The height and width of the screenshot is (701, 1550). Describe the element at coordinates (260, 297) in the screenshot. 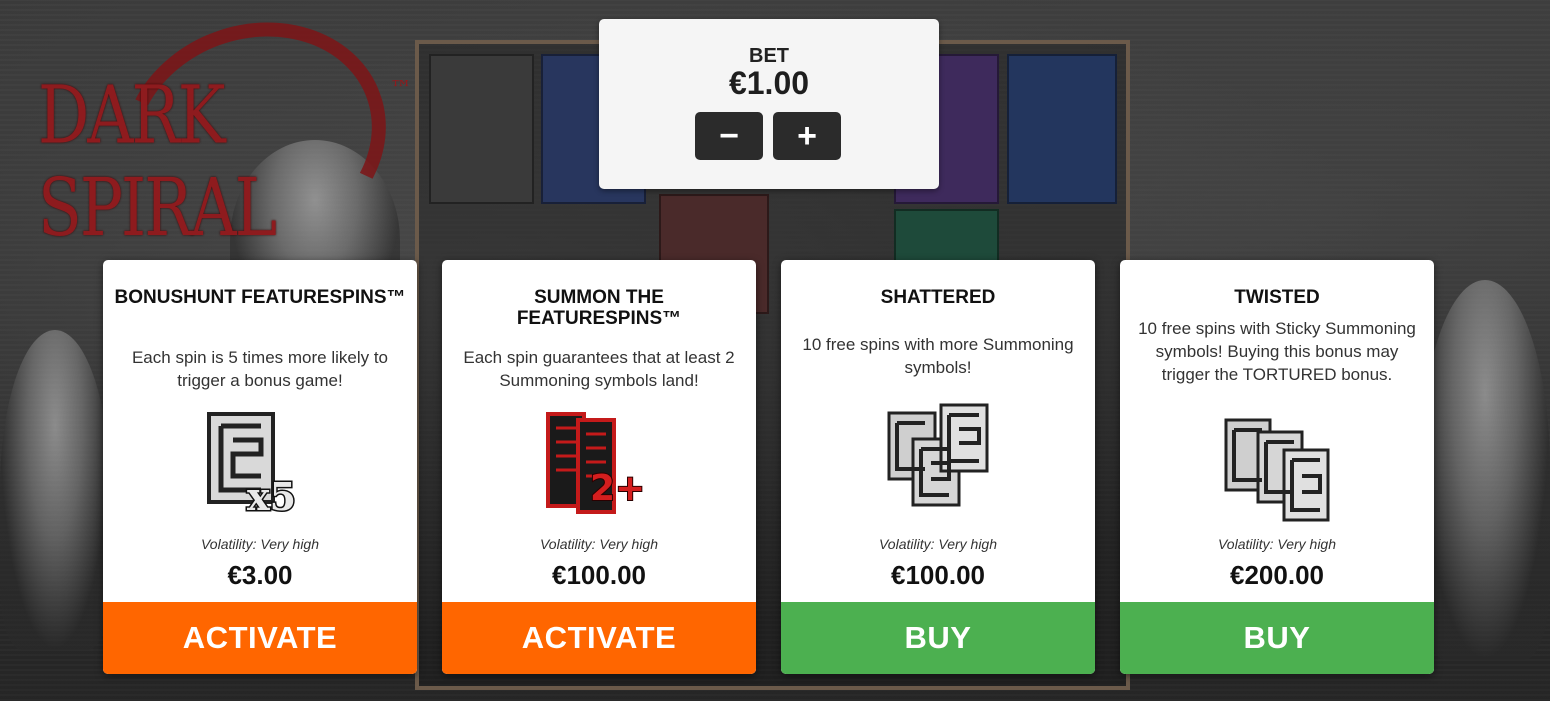

I see `card-title: BONUSHUNT FEATURESPINS™` at that location.